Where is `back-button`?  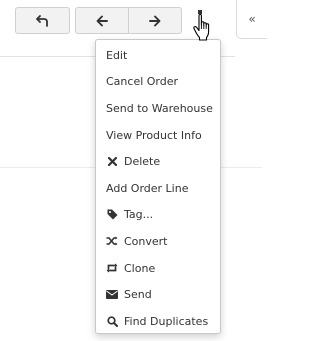
back-button is located at coordinates (42, 20).